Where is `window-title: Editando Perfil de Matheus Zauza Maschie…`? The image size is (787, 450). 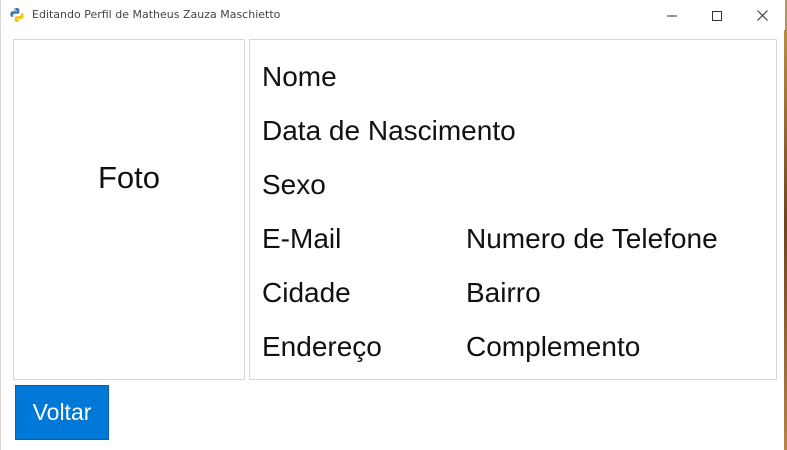
window-title: Editando Perfil de Matheus Zauza Maschie… is located at coordinates (156, 14).